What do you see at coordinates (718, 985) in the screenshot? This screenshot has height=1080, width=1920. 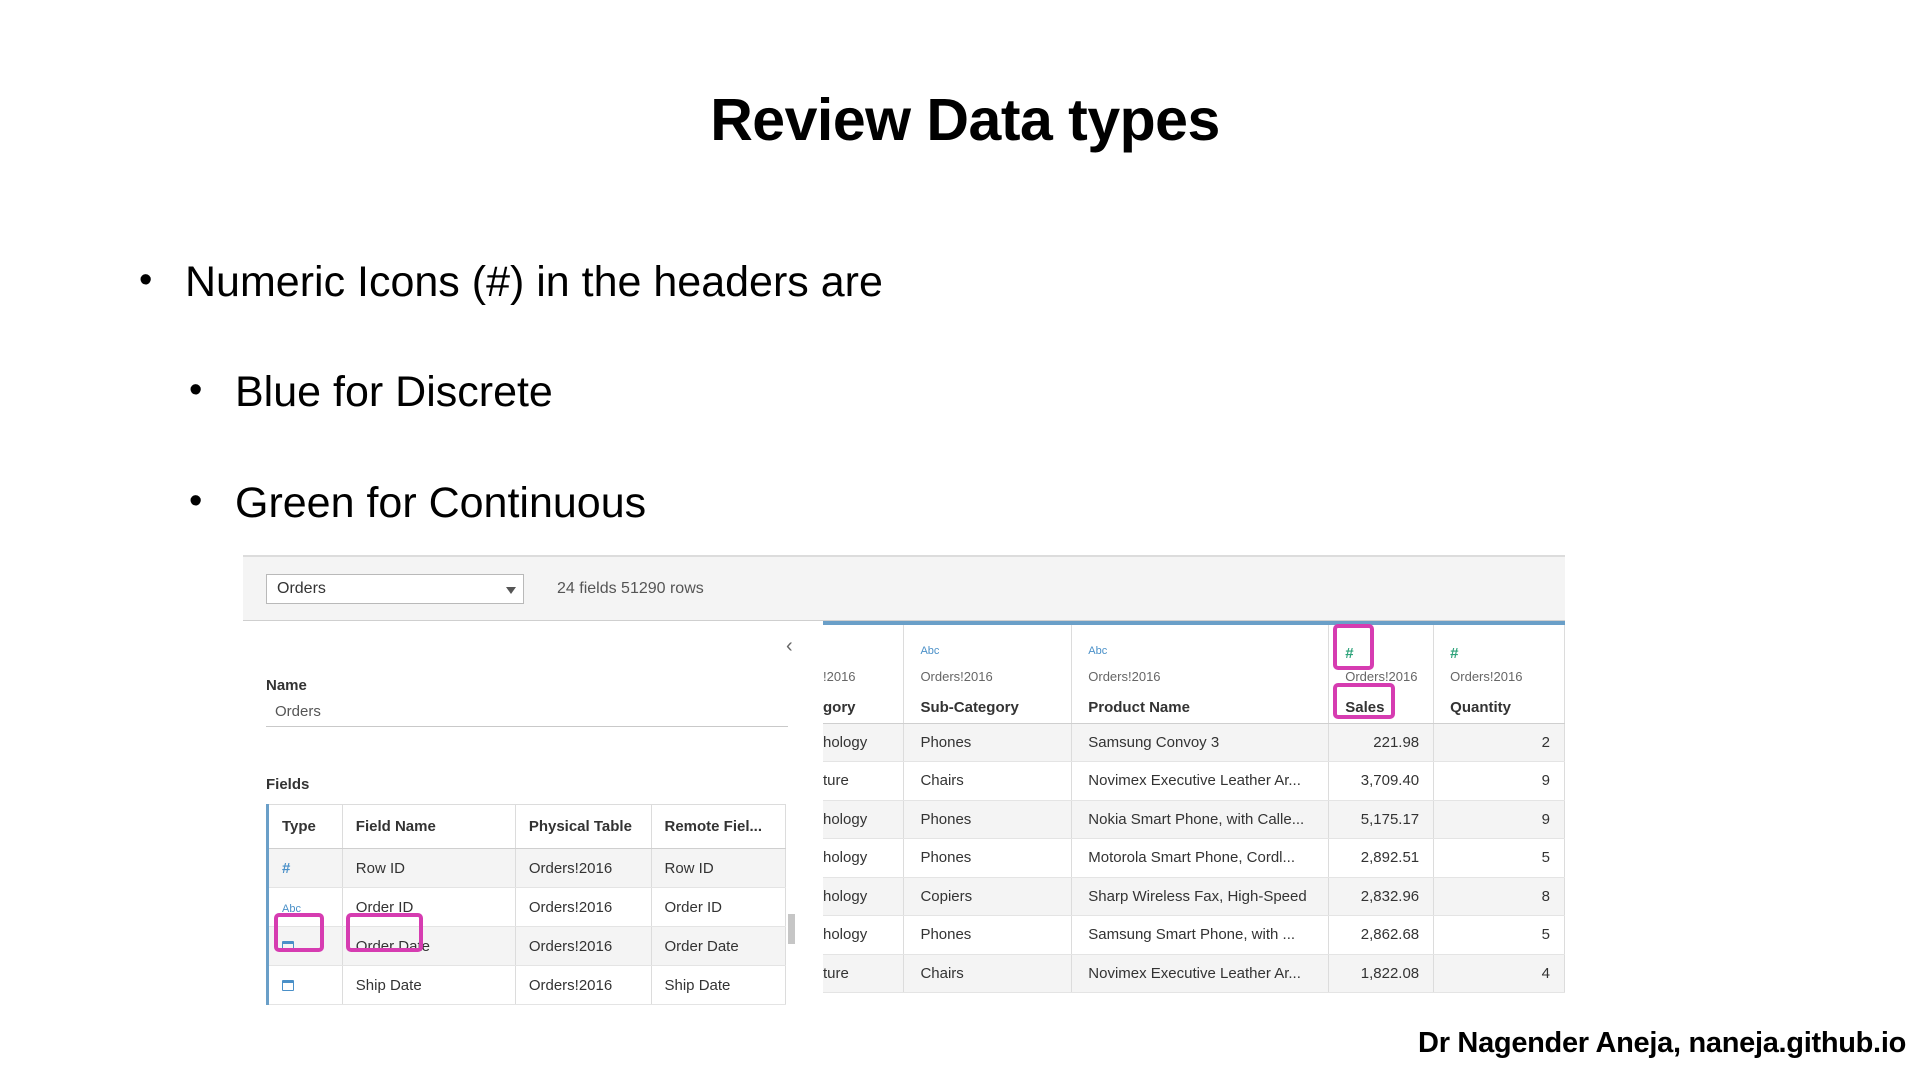 I see `remote-field-cell: Ship Date` at bounding box center [718, 985].